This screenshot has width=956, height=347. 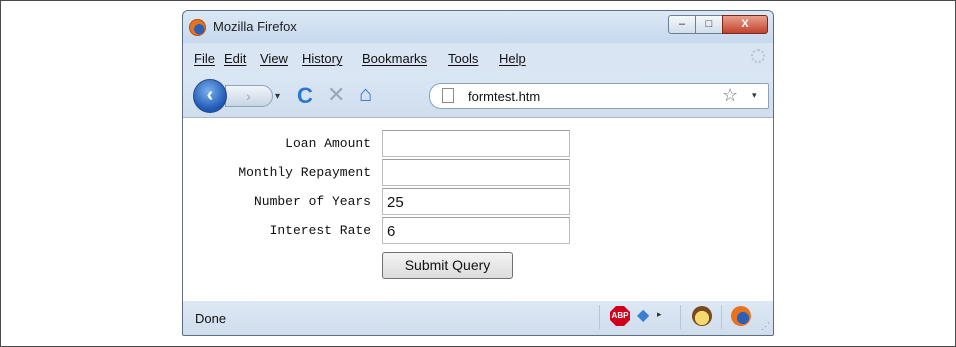 I want to click on navigation-toolbar: › ‹ ▾ C ✕ ⌂ formtest.htm ☆ ▾, so click(x=478, y=94).